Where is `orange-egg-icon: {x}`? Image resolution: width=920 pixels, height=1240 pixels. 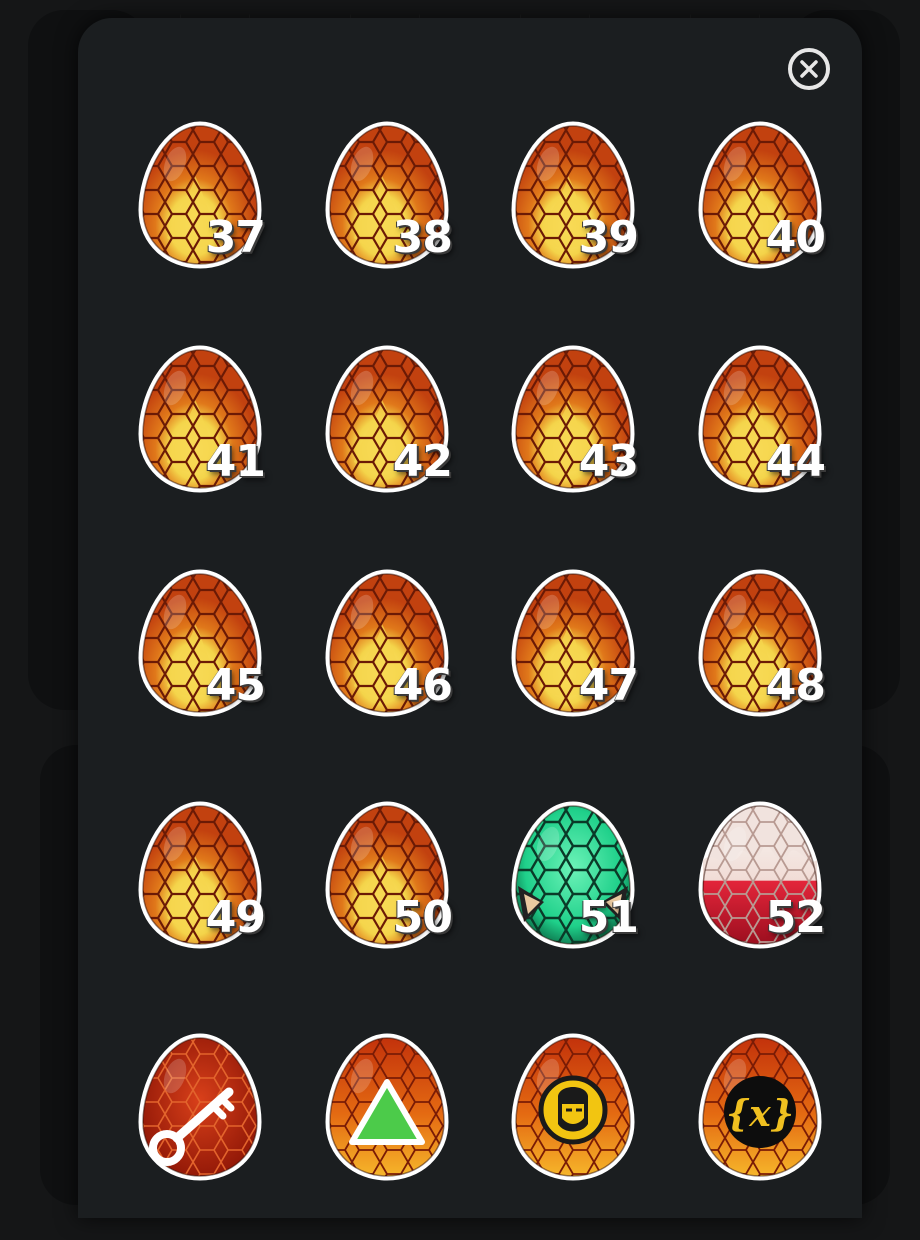
orange-egg-icon: {x} is located at coordinates (760, 1107).